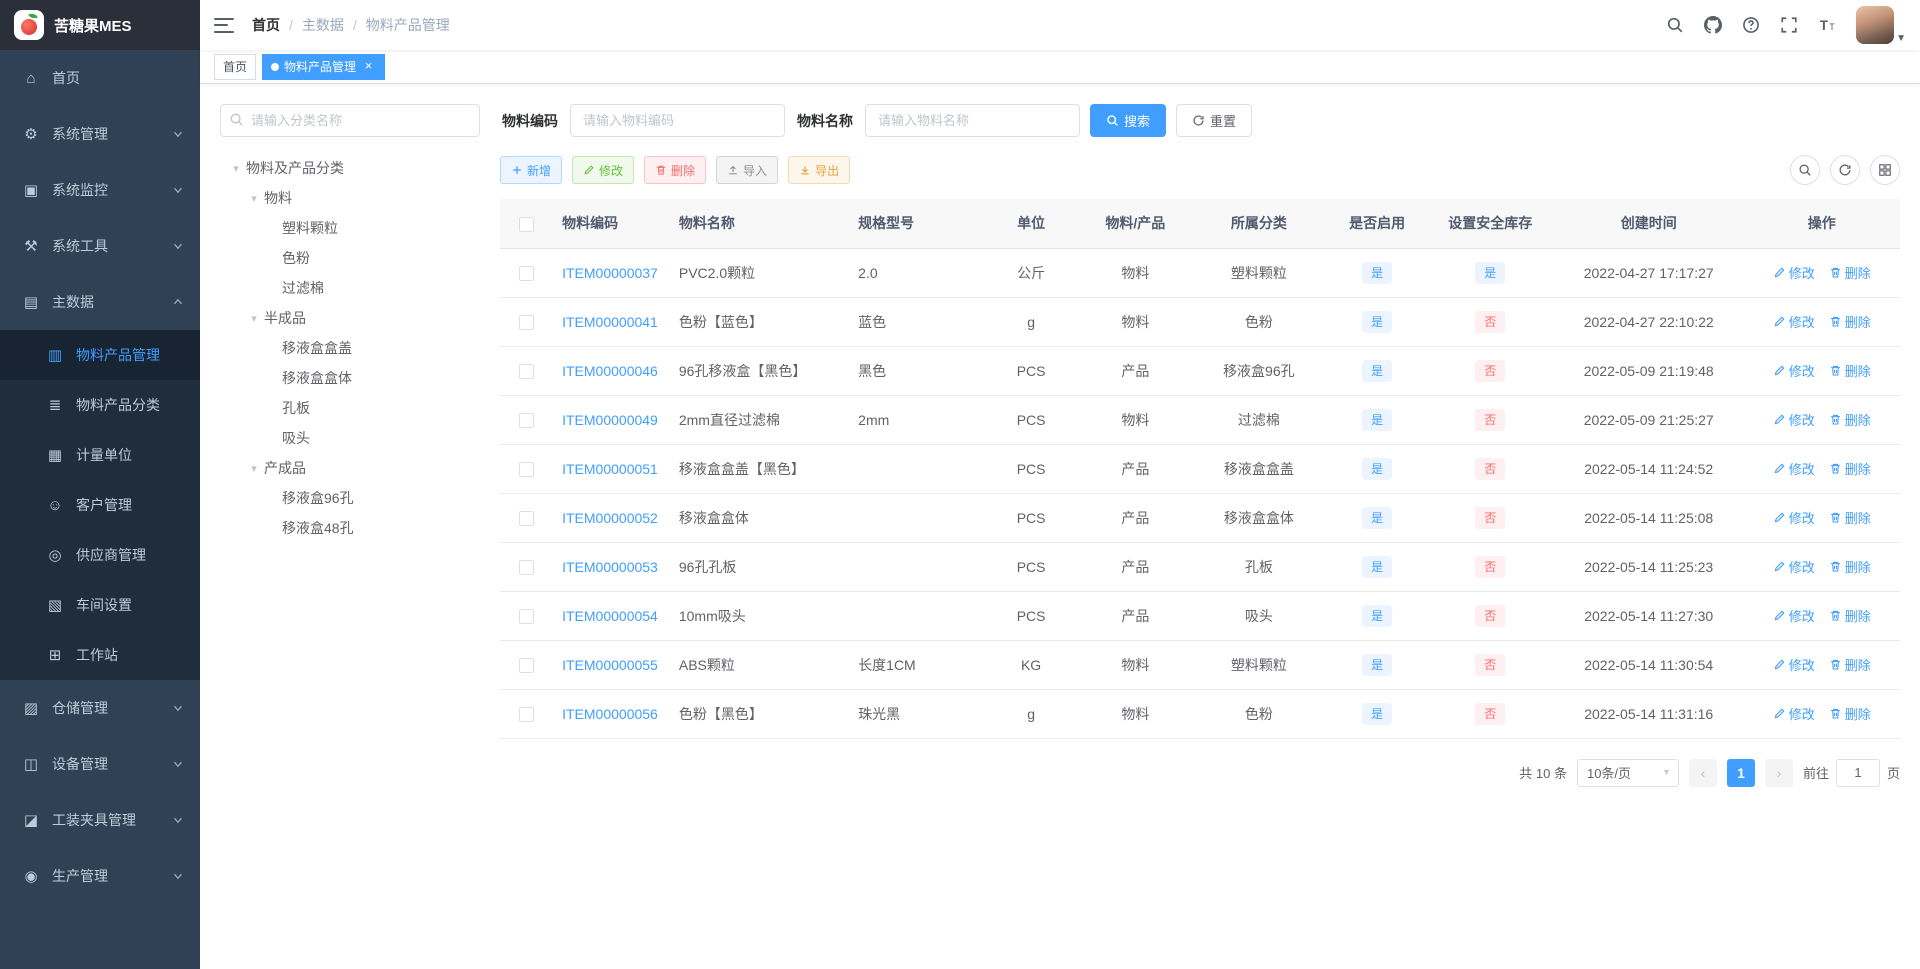  Describe the element at coordinates (100, 355) in the screenshot. I see `sidebar-subitem: ▥ 物料产品管理` at that location.